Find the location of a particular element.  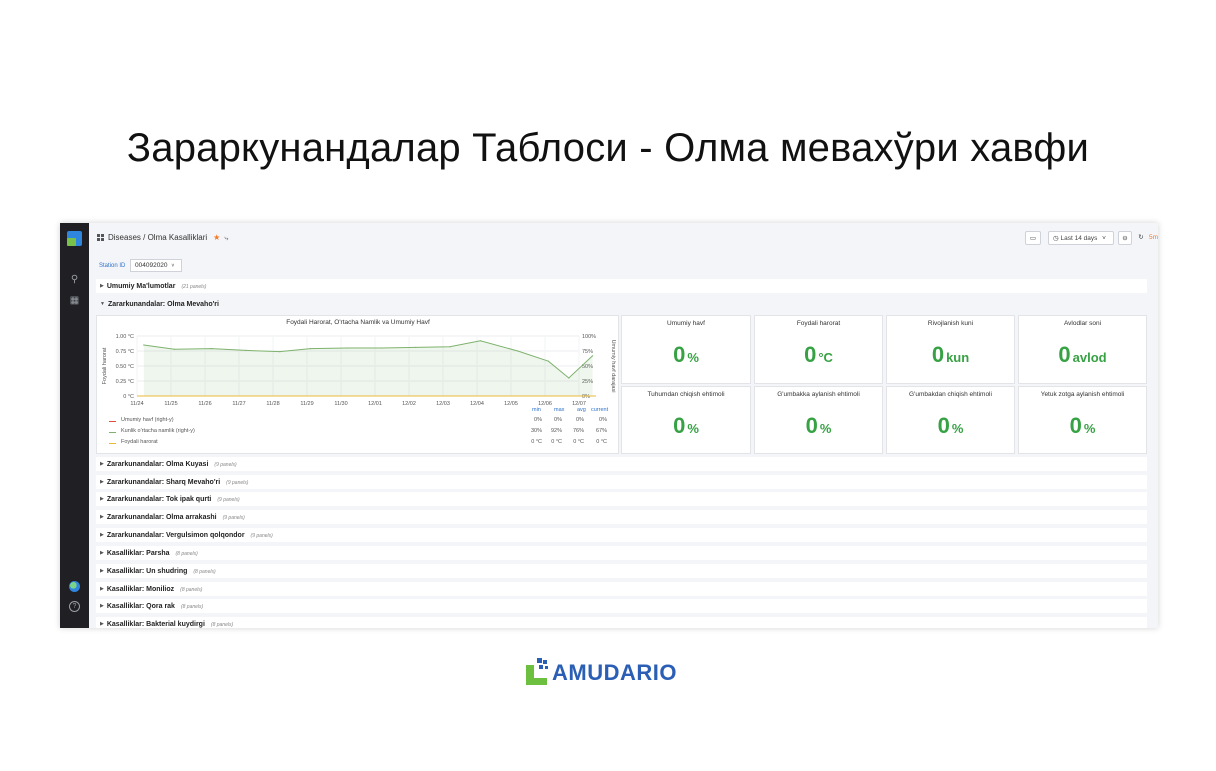

chevron-down-icon: ˅ is located at coordinates (1104, 238).